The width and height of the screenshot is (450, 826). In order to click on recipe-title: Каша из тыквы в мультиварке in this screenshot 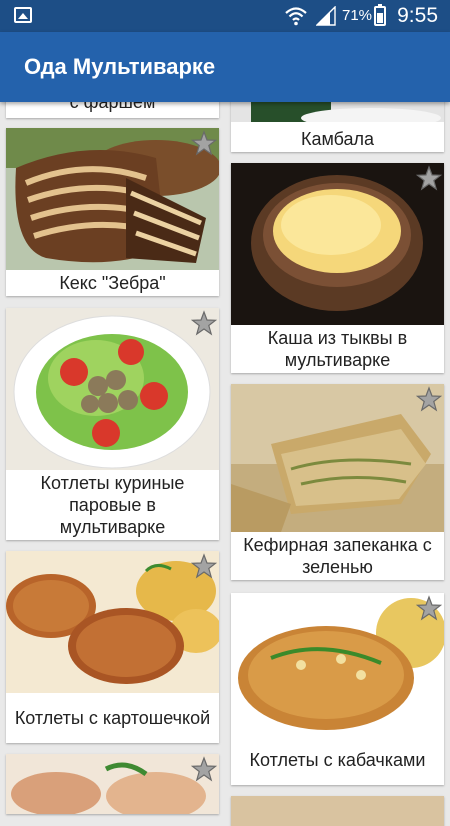, I will do `click(337, 349)`.